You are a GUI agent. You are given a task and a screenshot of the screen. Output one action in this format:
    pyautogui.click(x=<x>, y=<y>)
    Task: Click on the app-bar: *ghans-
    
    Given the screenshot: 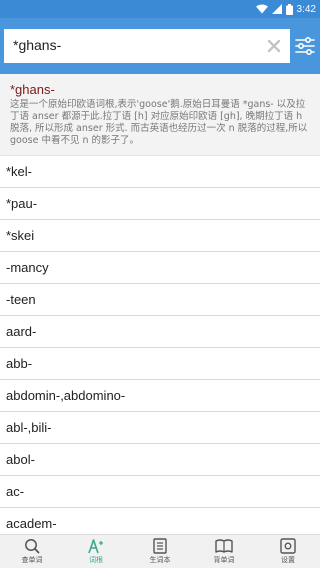 What is the action you would take?
    pyautogui.click(x=160, y=46)
    